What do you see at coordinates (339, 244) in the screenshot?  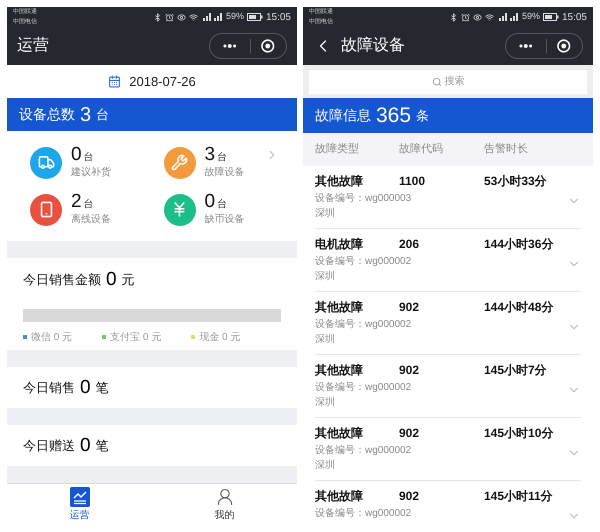 I see `fault-type: 电机故障` at bounding box center [339, 244].